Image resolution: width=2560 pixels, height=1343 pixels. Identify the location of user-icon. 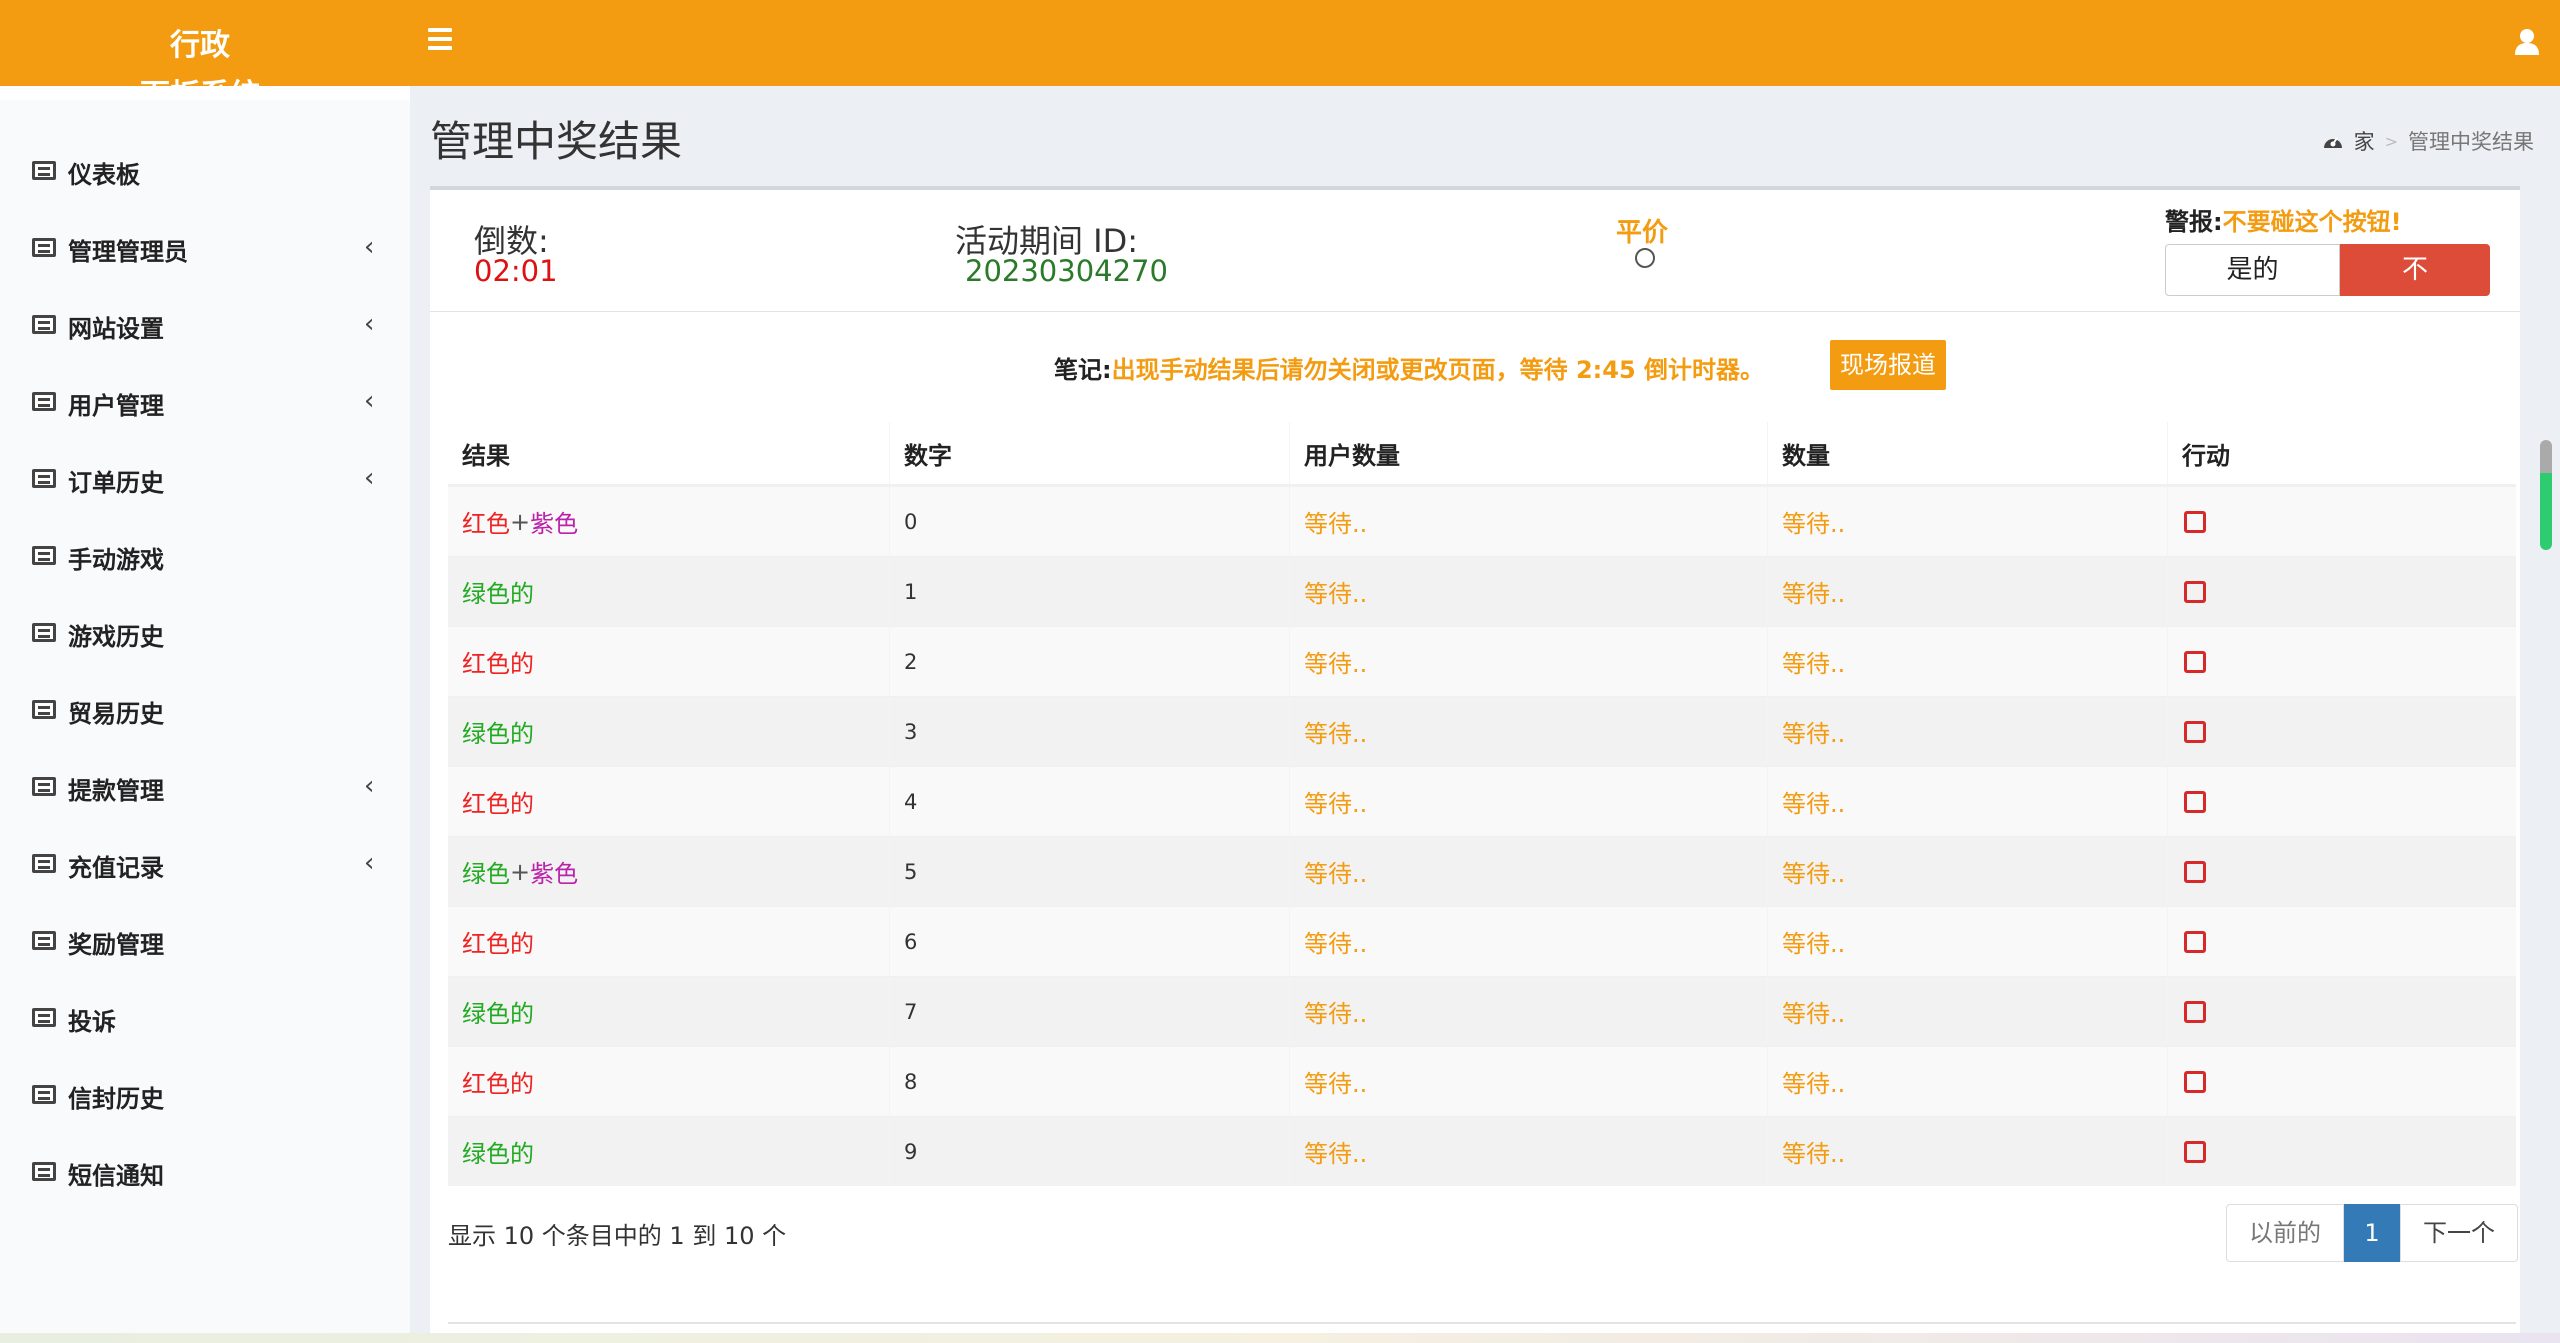
(2527, 42).